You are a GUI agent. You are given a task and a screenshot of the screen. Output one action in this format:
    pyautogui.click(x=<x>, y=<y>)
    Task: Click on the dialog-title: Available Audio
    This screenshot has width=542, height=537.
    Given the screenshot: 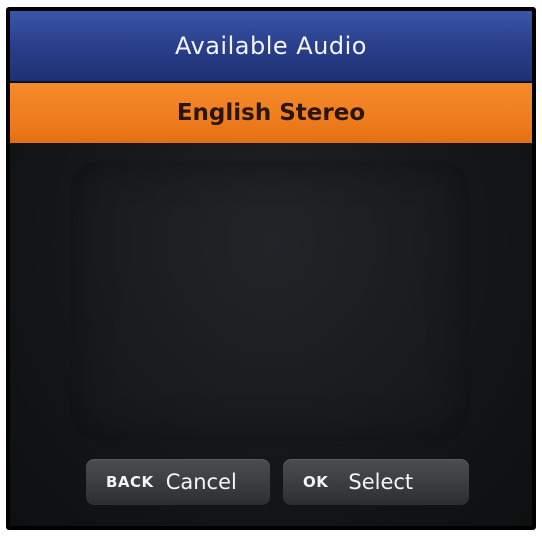 What is the action you would take?
    pyautogui.click(x=271, y=46)
    